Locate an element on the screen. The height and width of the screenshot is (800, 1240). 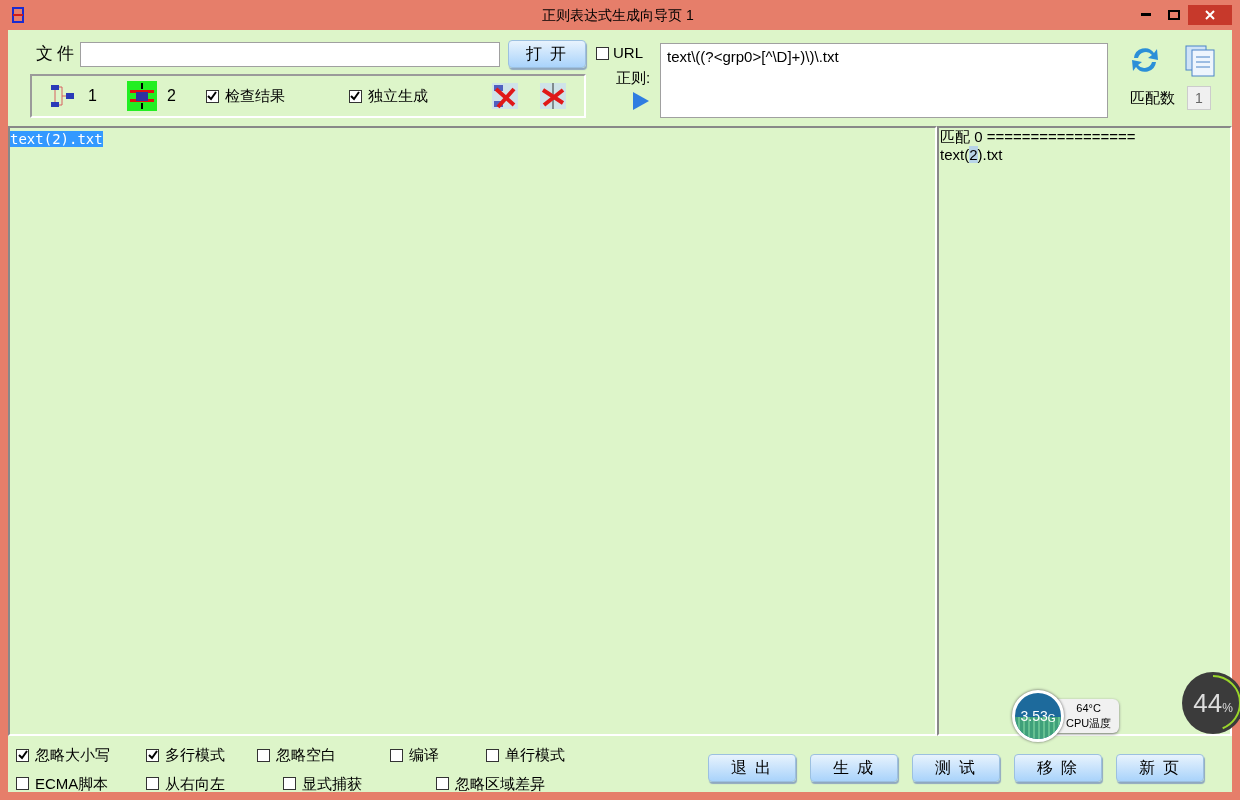
option-label: 单行模式 is located at coordinates (535, 755).